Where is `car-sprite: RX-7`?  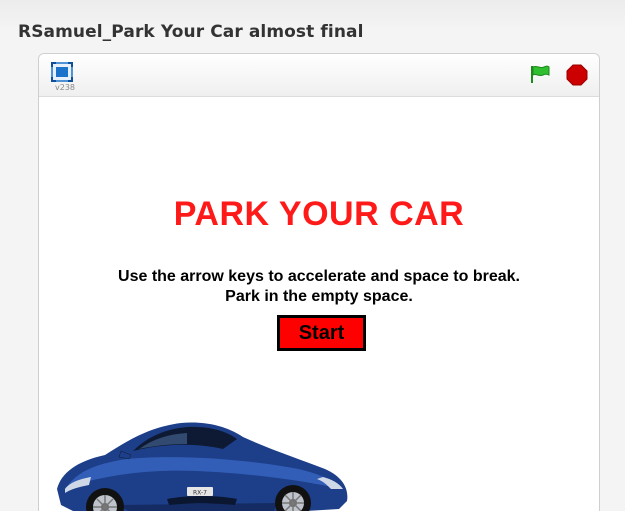 car-sprite: RX-7 is located at coordinates (202, 454).